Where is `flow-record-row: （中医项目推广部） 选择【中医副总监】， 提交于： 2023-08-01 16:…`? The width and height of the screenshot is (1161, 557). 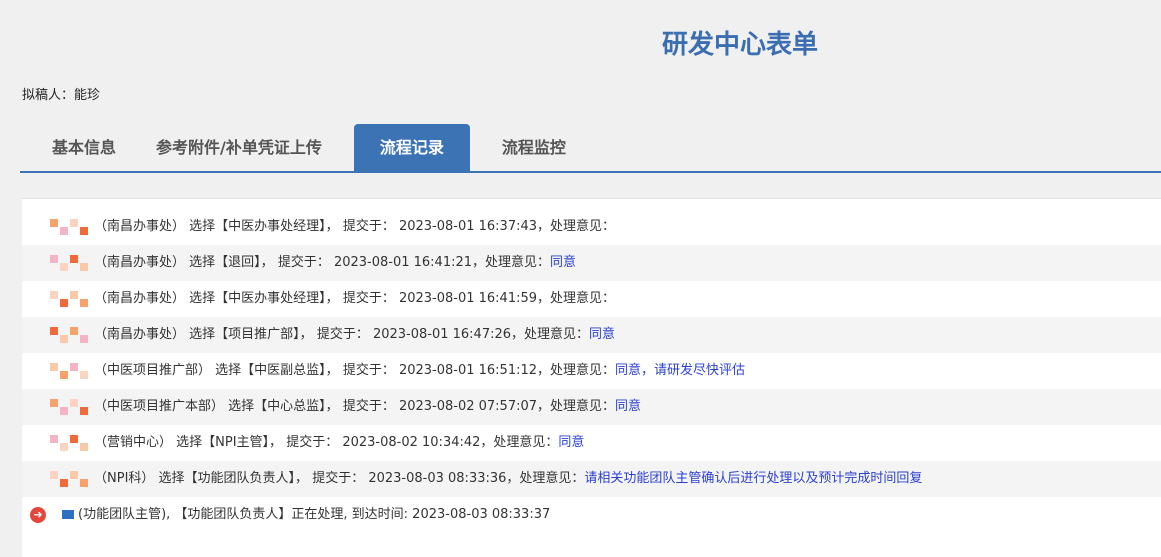 flow-record-row: （中医项目推广部） 选择【中医副总监】， 提交于： 2023-08-01 16:… is located at coordinates (591, 371).